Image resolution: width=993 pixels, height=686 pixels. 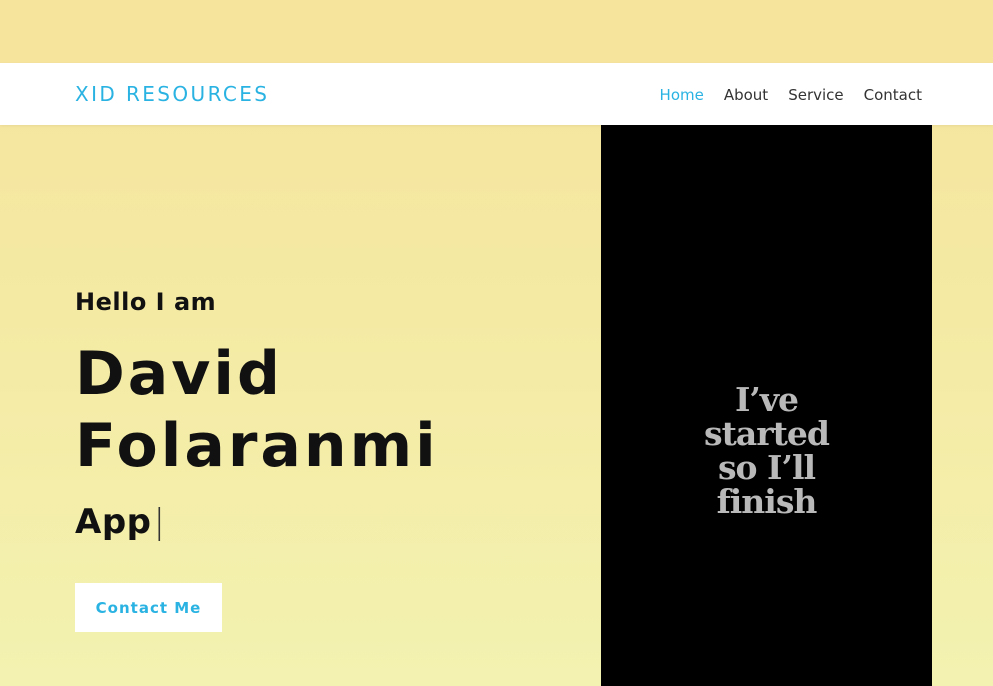 I want to click on top-band, so click(x=496, y=31).